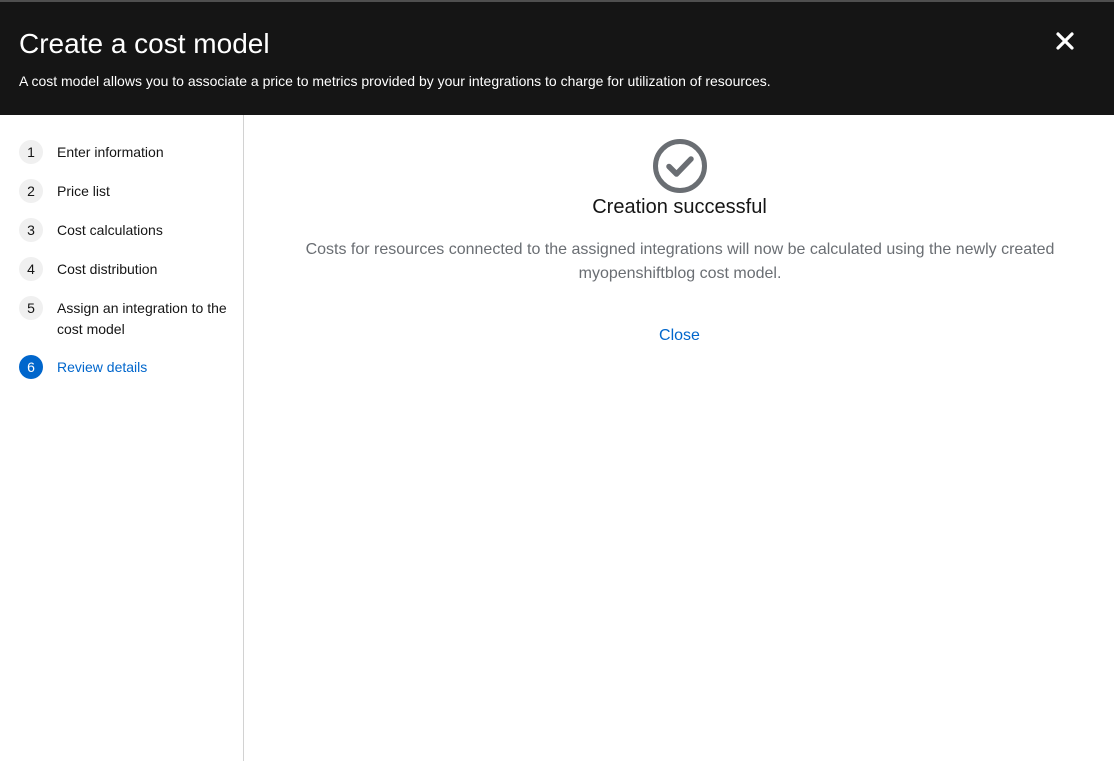 Image resolution: width=1114 pixels, height=761 pixels. I want to click on step-label: Enter information, so click(110, 152).